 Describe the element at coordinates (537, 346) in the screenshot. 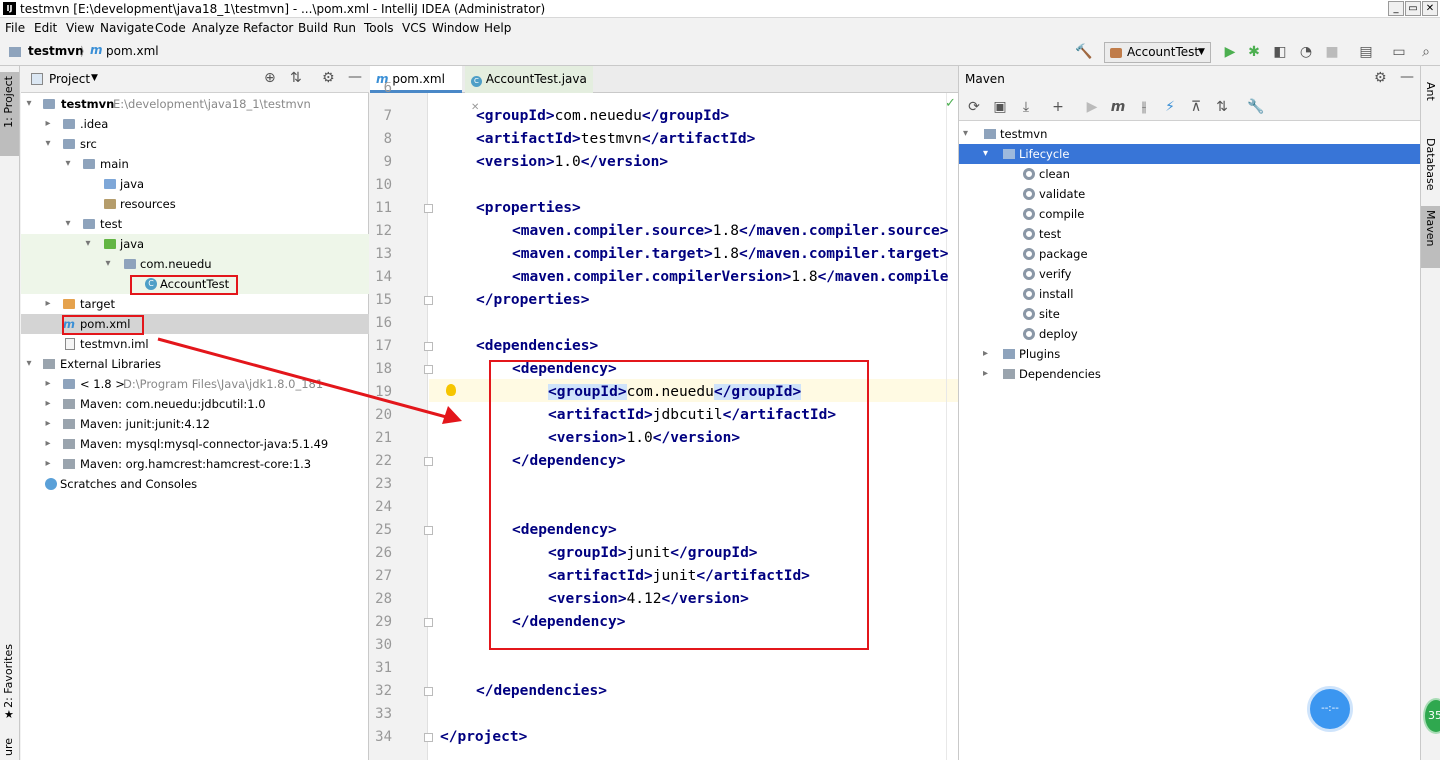

I see `code-line: <dependencies>` at that location.